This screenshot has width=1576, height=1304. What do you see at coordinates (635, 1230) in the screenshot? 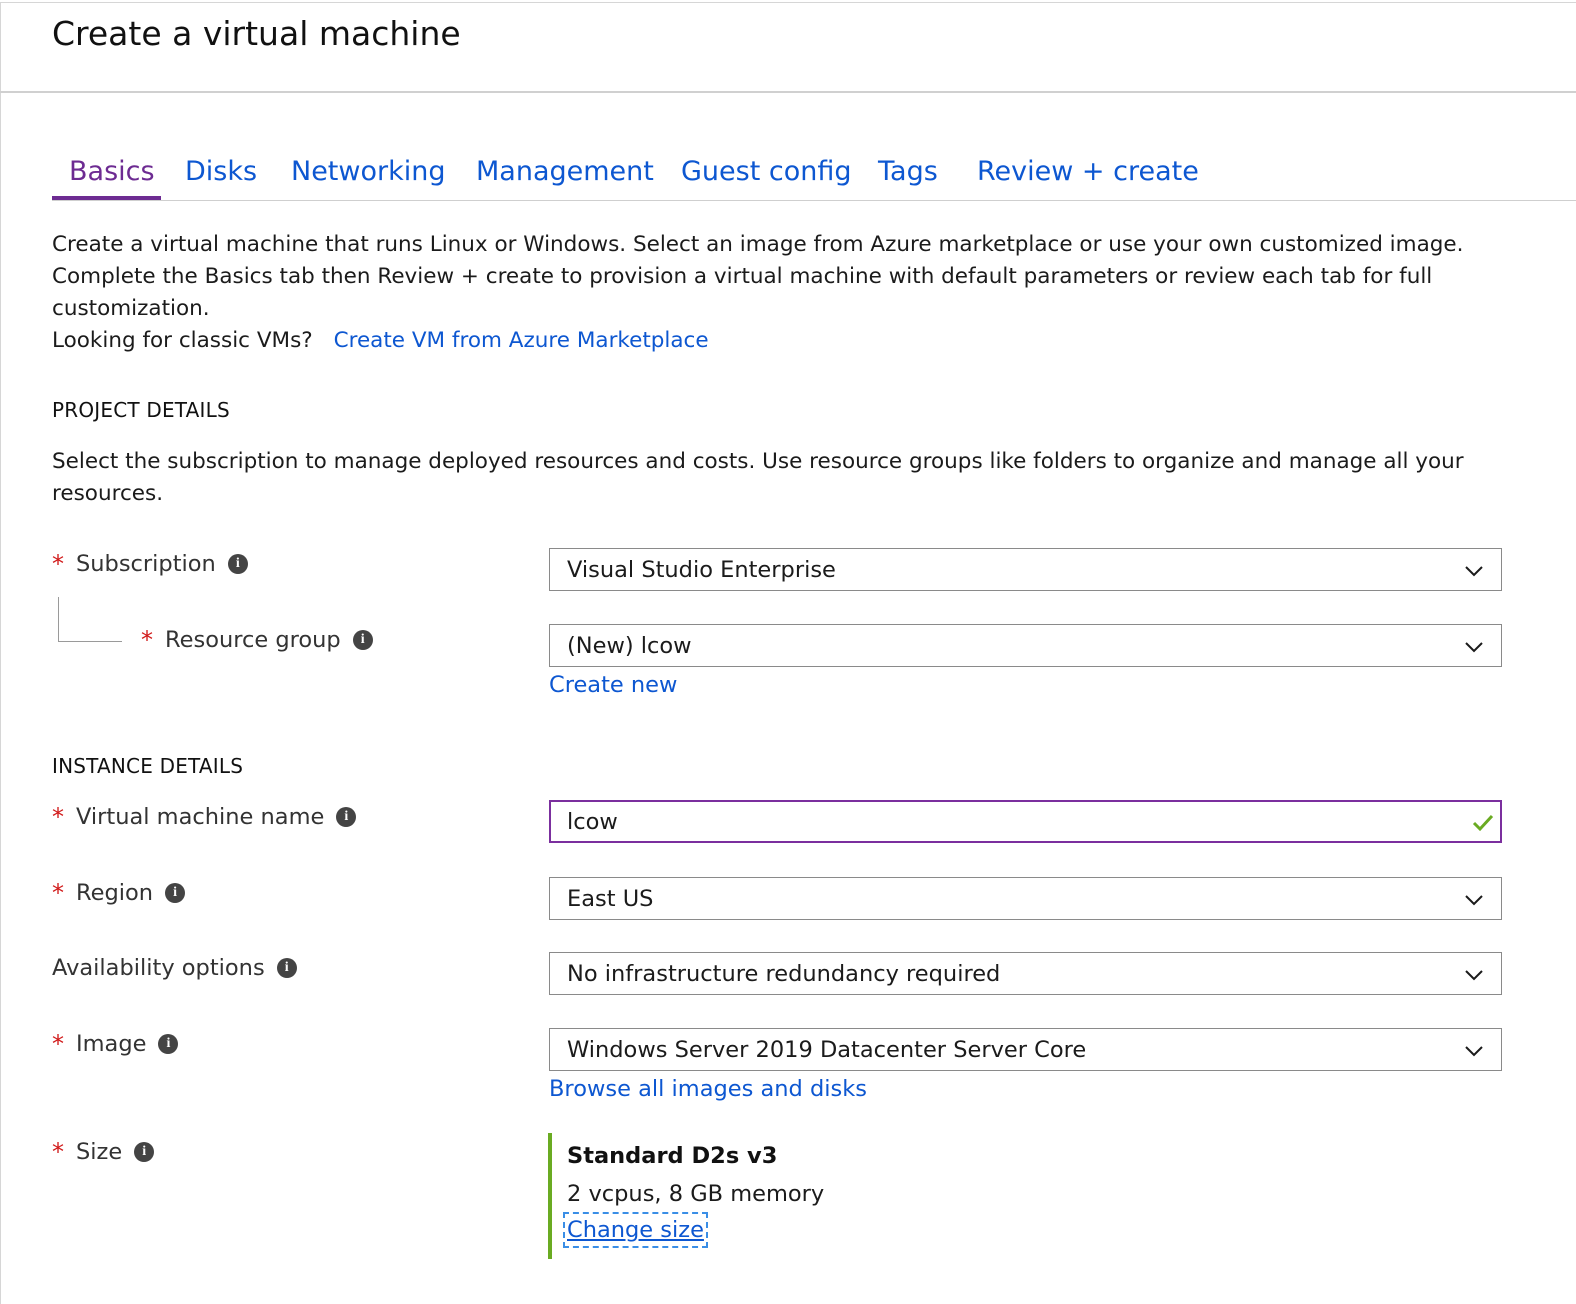
I see `change-size-link: Change size` at bounding box center [635, 1230].